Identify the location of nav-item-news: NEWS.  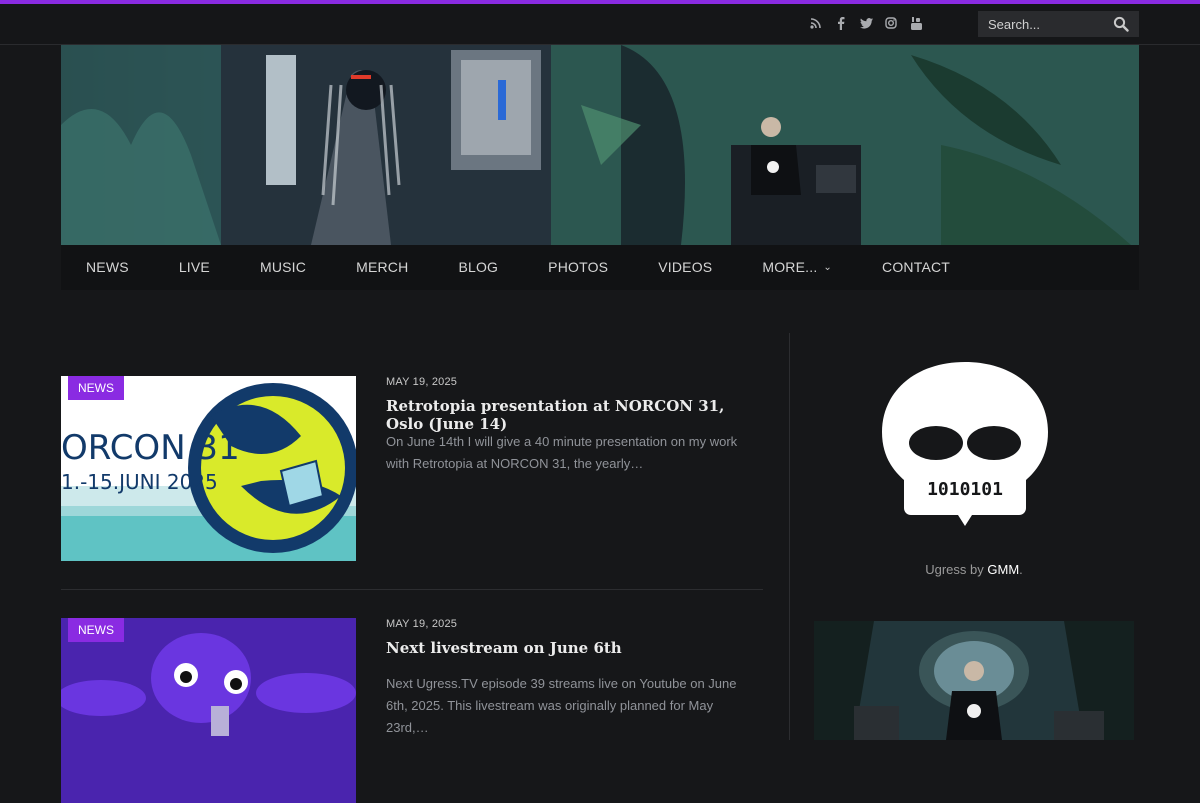
(107, 267).